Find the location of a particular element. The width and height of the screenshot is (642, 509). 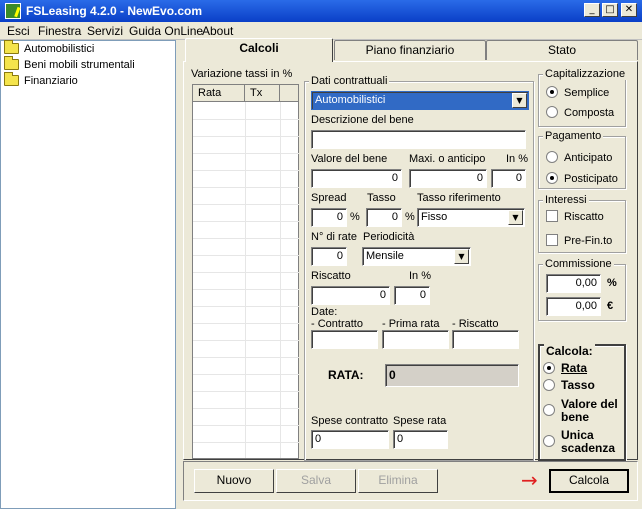

tree-item-automobilistici: Automobilistici is located at coordinates (49, 49).